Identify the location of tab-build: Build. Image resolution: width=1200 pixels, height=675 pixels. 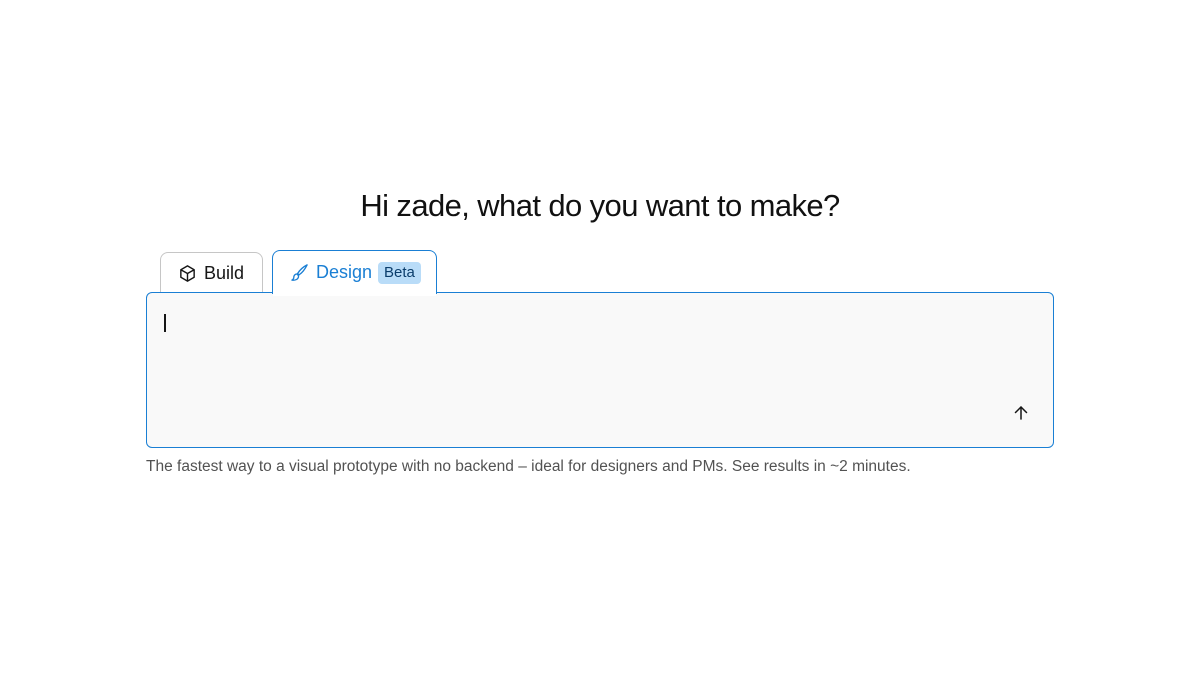
(211, 273).